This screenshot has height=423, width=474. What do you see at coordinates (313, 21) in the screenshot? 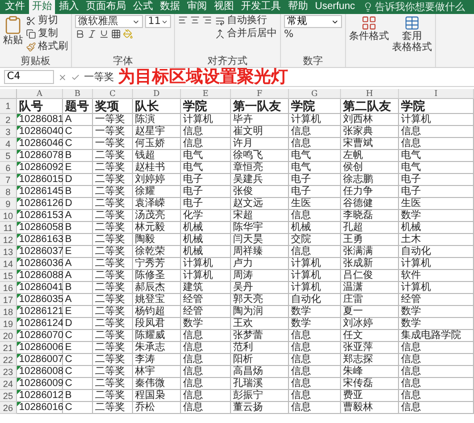
I see `number-format-dropdown: 常规` at bounding box center [313, 21].